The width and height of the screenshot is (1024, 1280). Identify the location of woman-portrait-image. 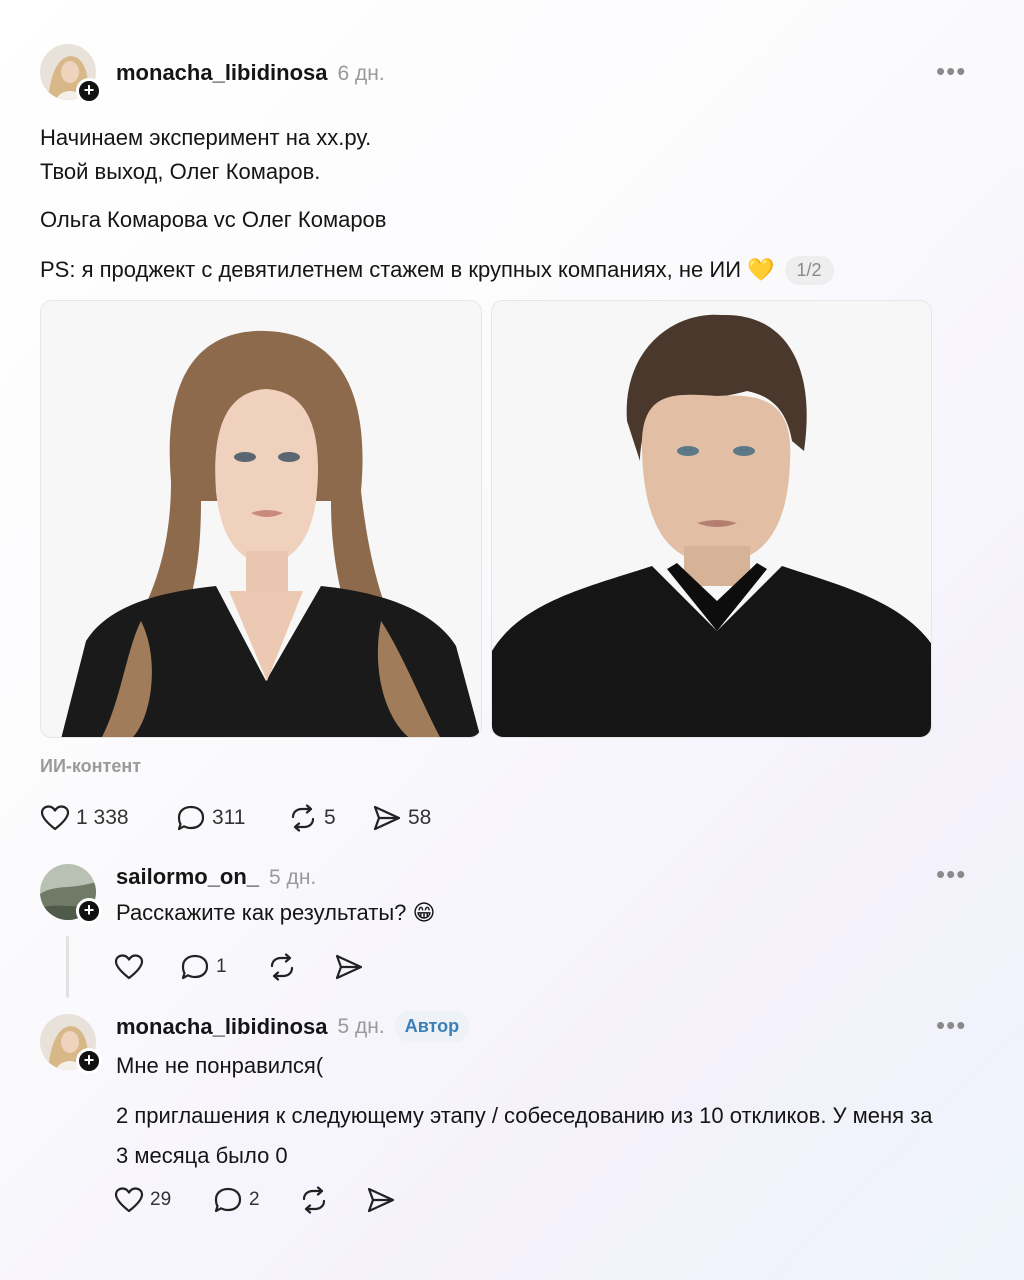
(261, 519).